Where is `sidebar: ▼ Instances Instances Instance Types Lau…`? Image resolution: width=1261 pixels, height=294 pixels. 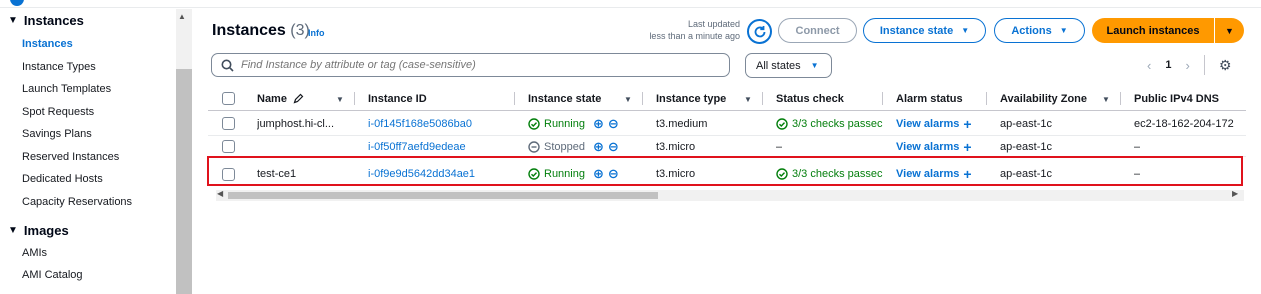 sidebar: ▼ Instances Instances Instance Types Lau… is located at coordinates (96, 151).